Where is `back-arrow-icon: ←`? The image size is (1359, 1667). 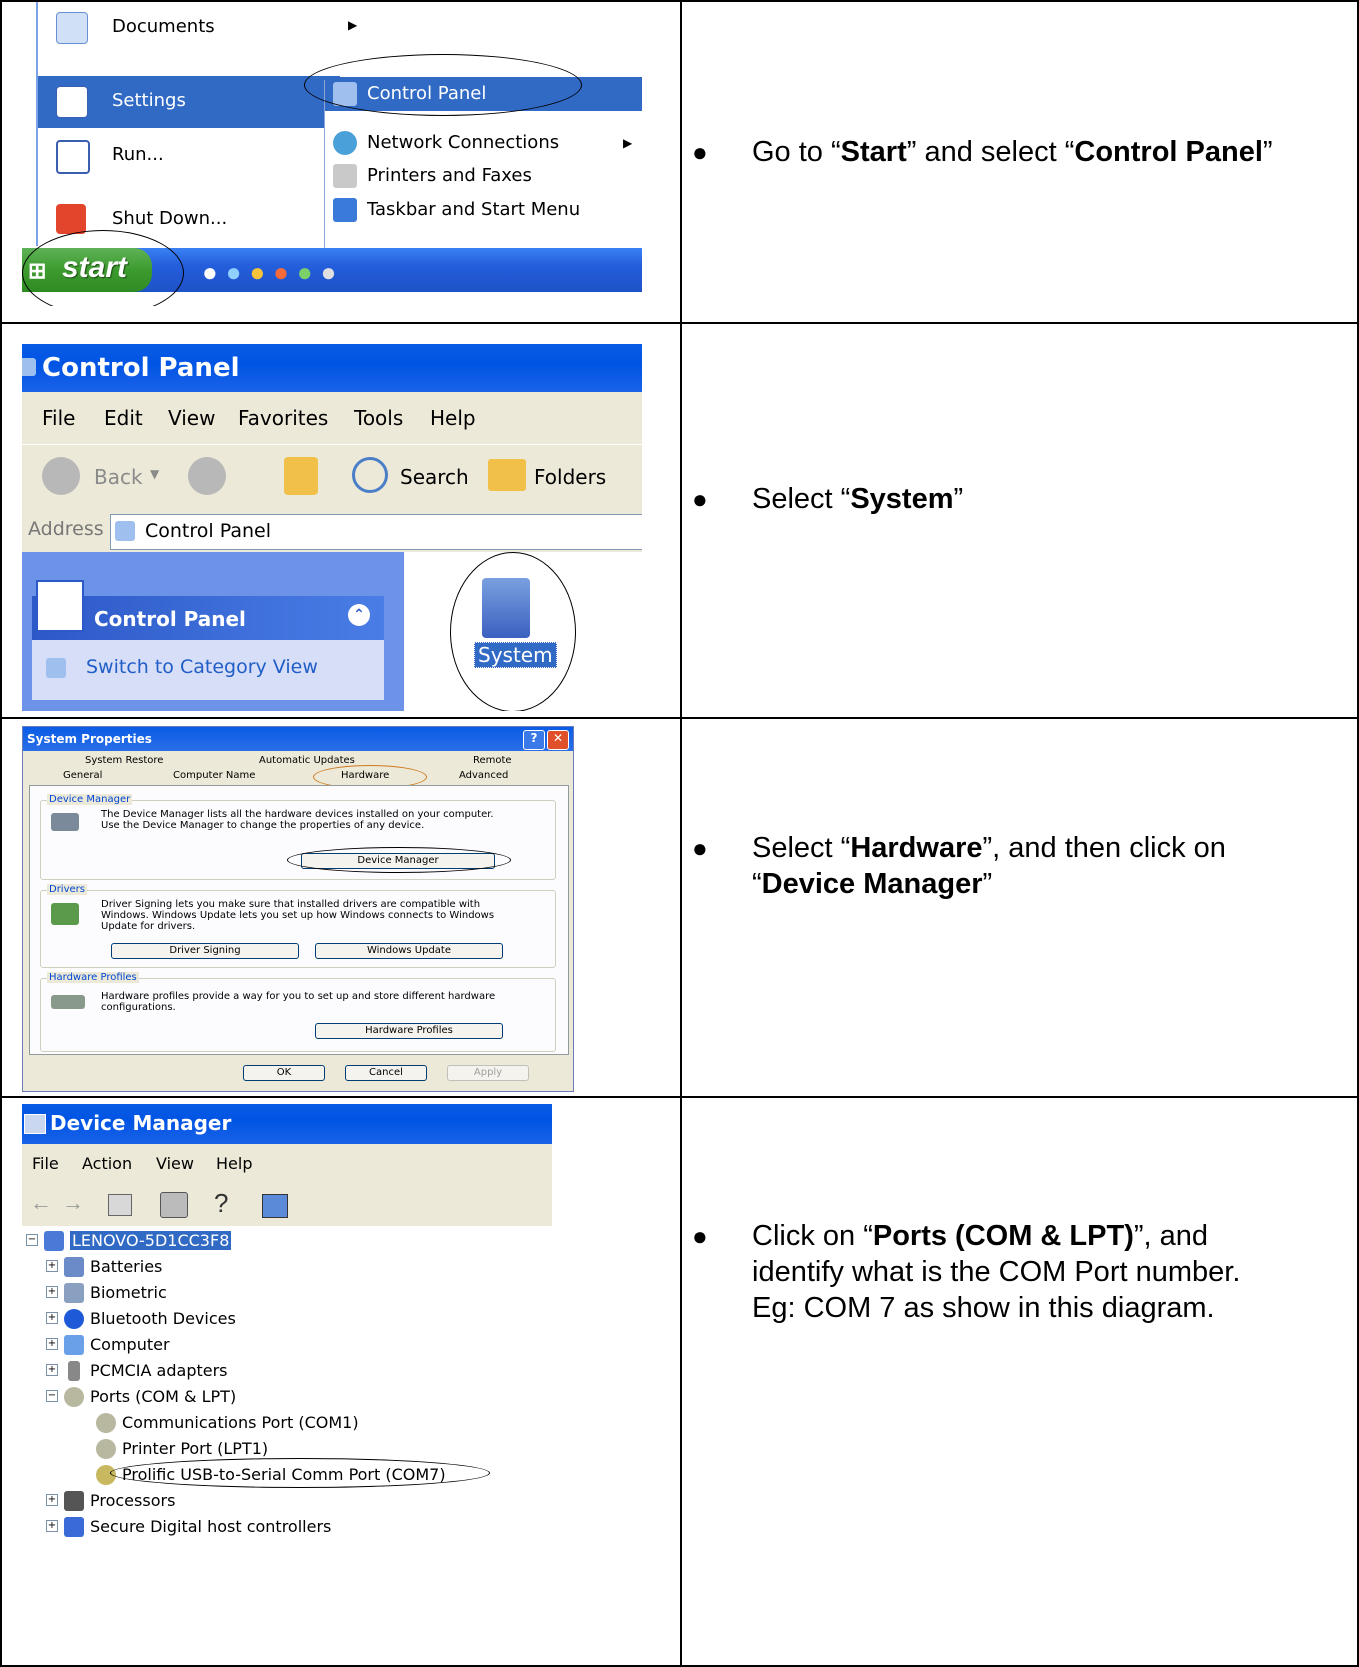
back-arrow-icon: ← is located at coordinates (41, 1203).